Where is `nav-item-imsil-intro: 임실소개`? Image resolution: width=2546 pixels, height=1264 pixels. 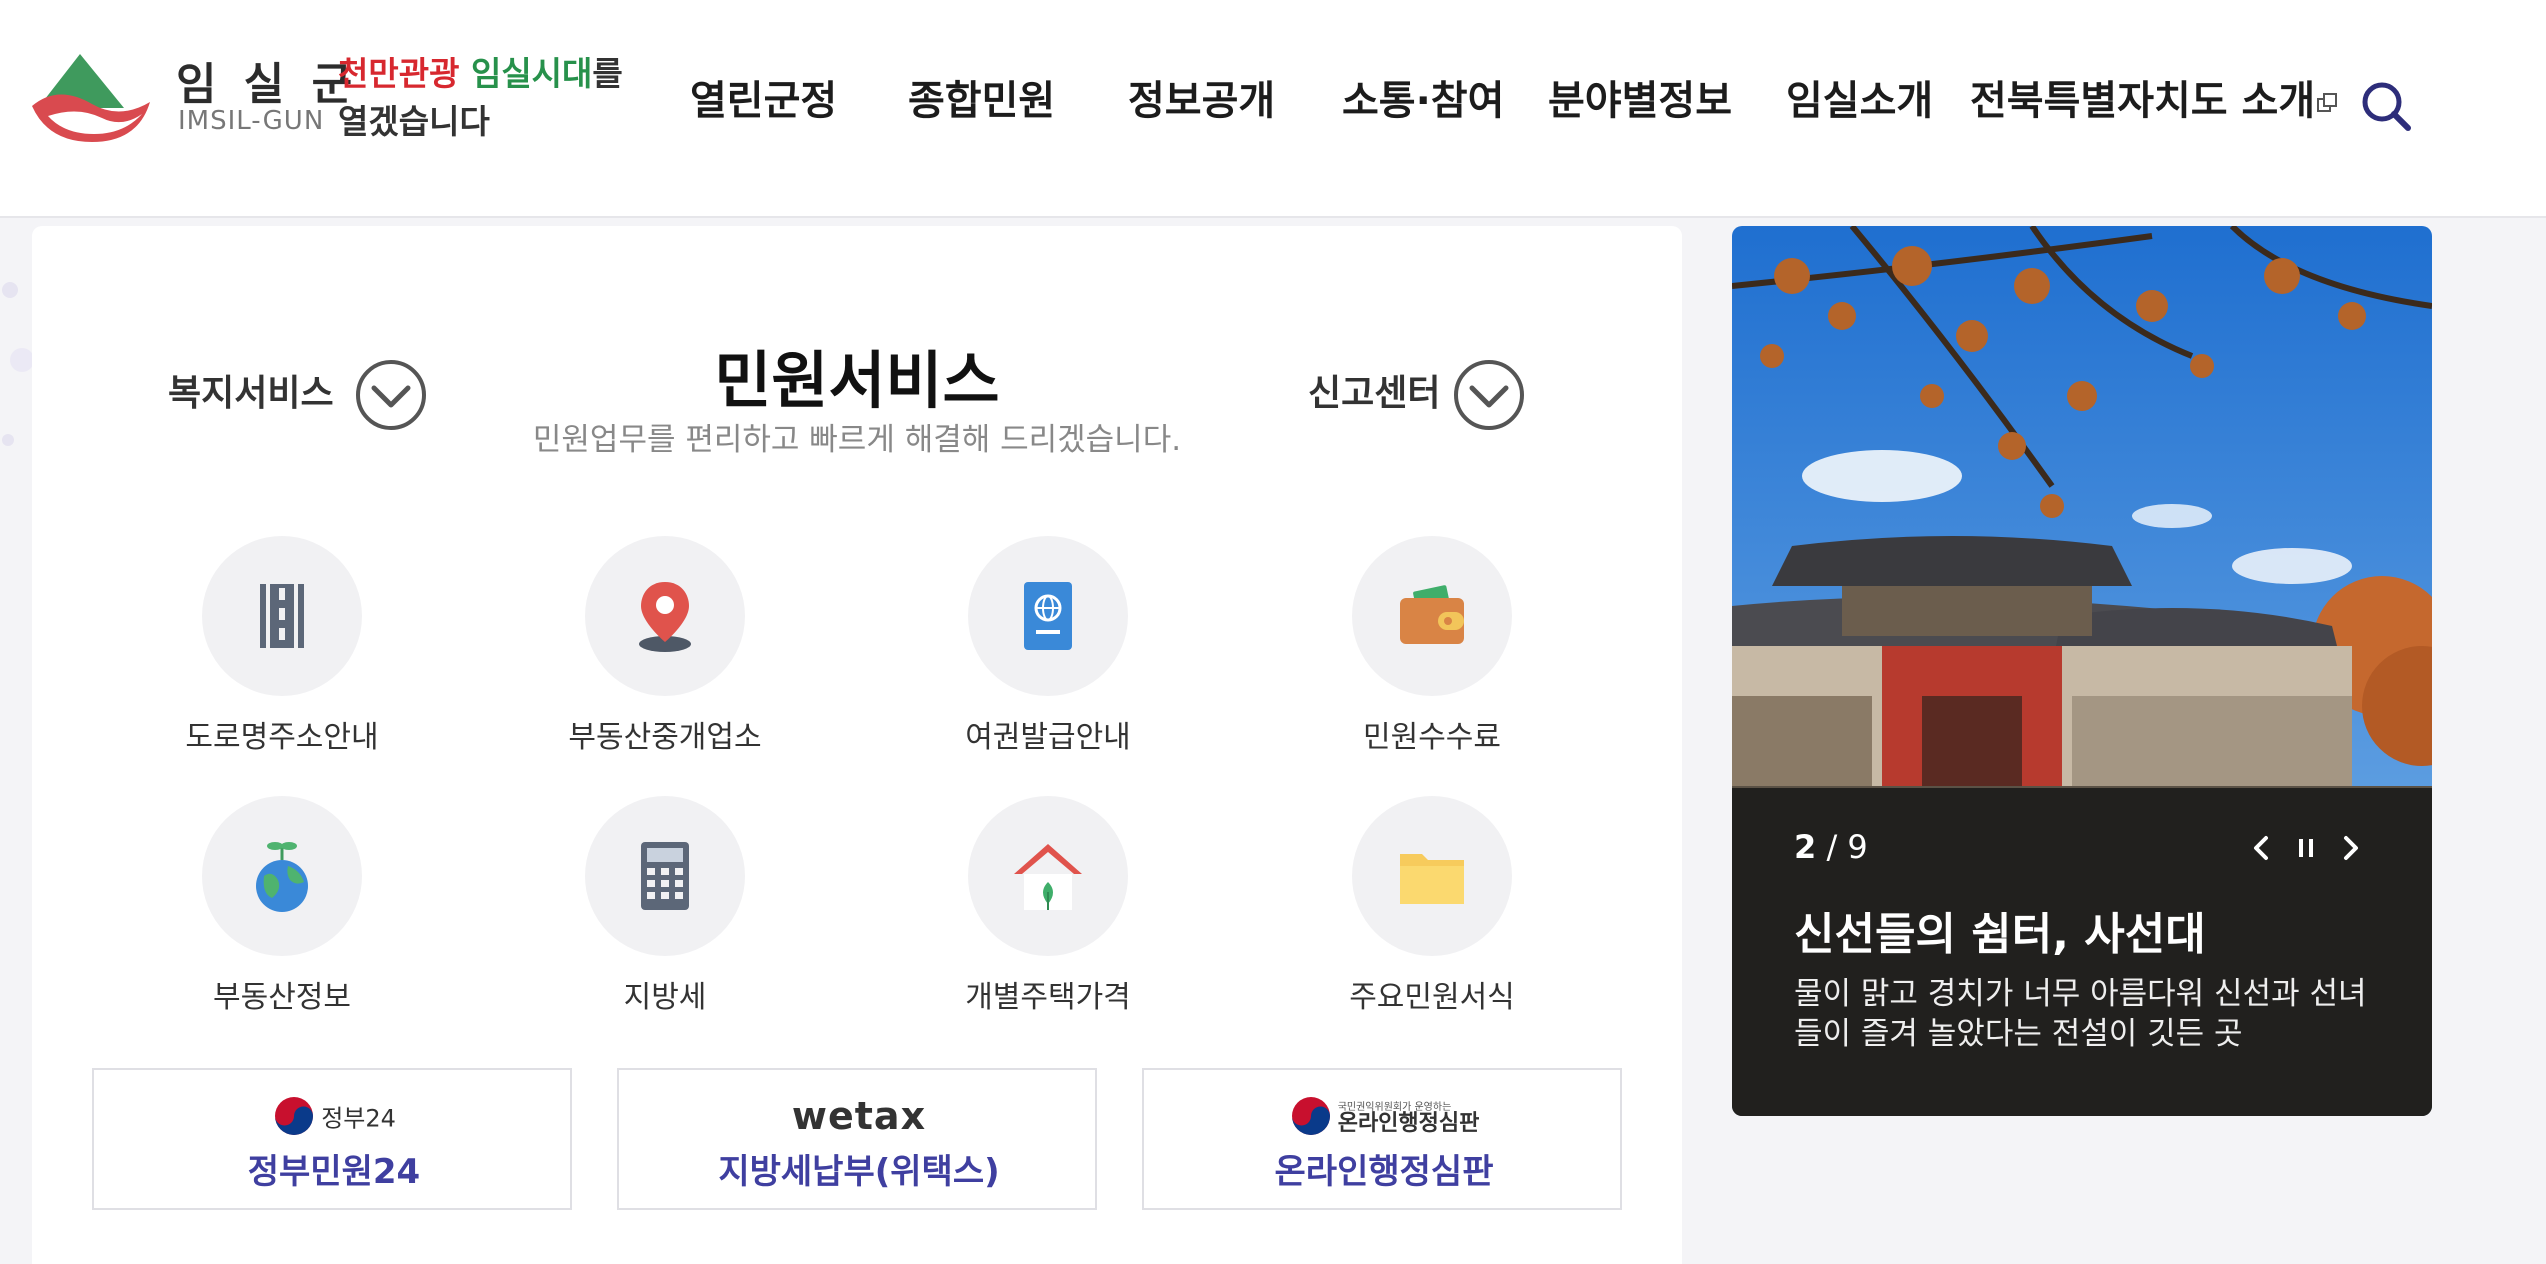 nav-item-imsil-intro: 임실소개 is located at coordinates (1859, 97).